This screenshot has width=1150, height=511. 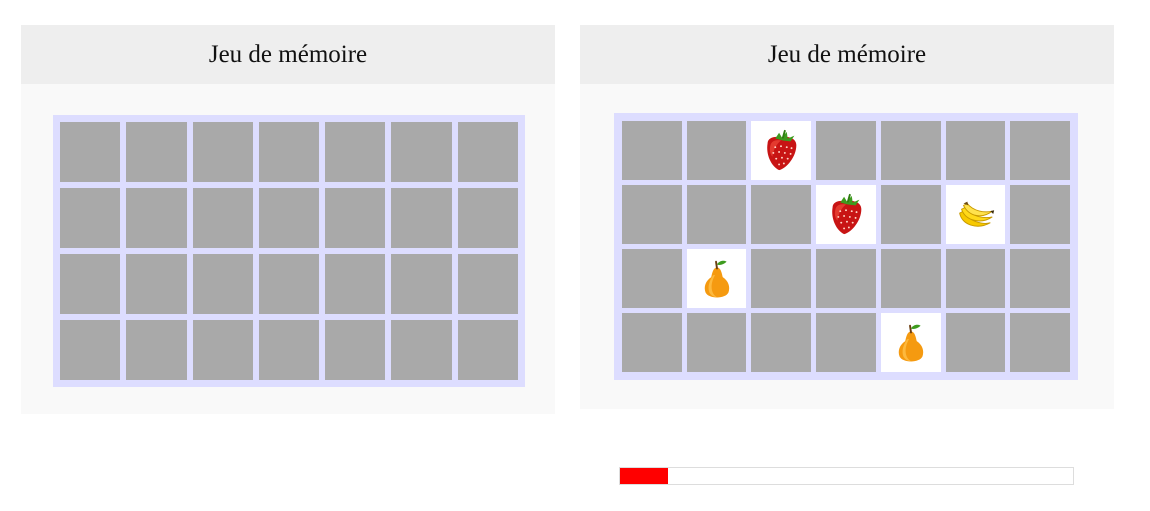 What do you see at coordinates (846, 476) in the screenshot?
I see `timer-progress-bar` at bounding box center [846, 476].